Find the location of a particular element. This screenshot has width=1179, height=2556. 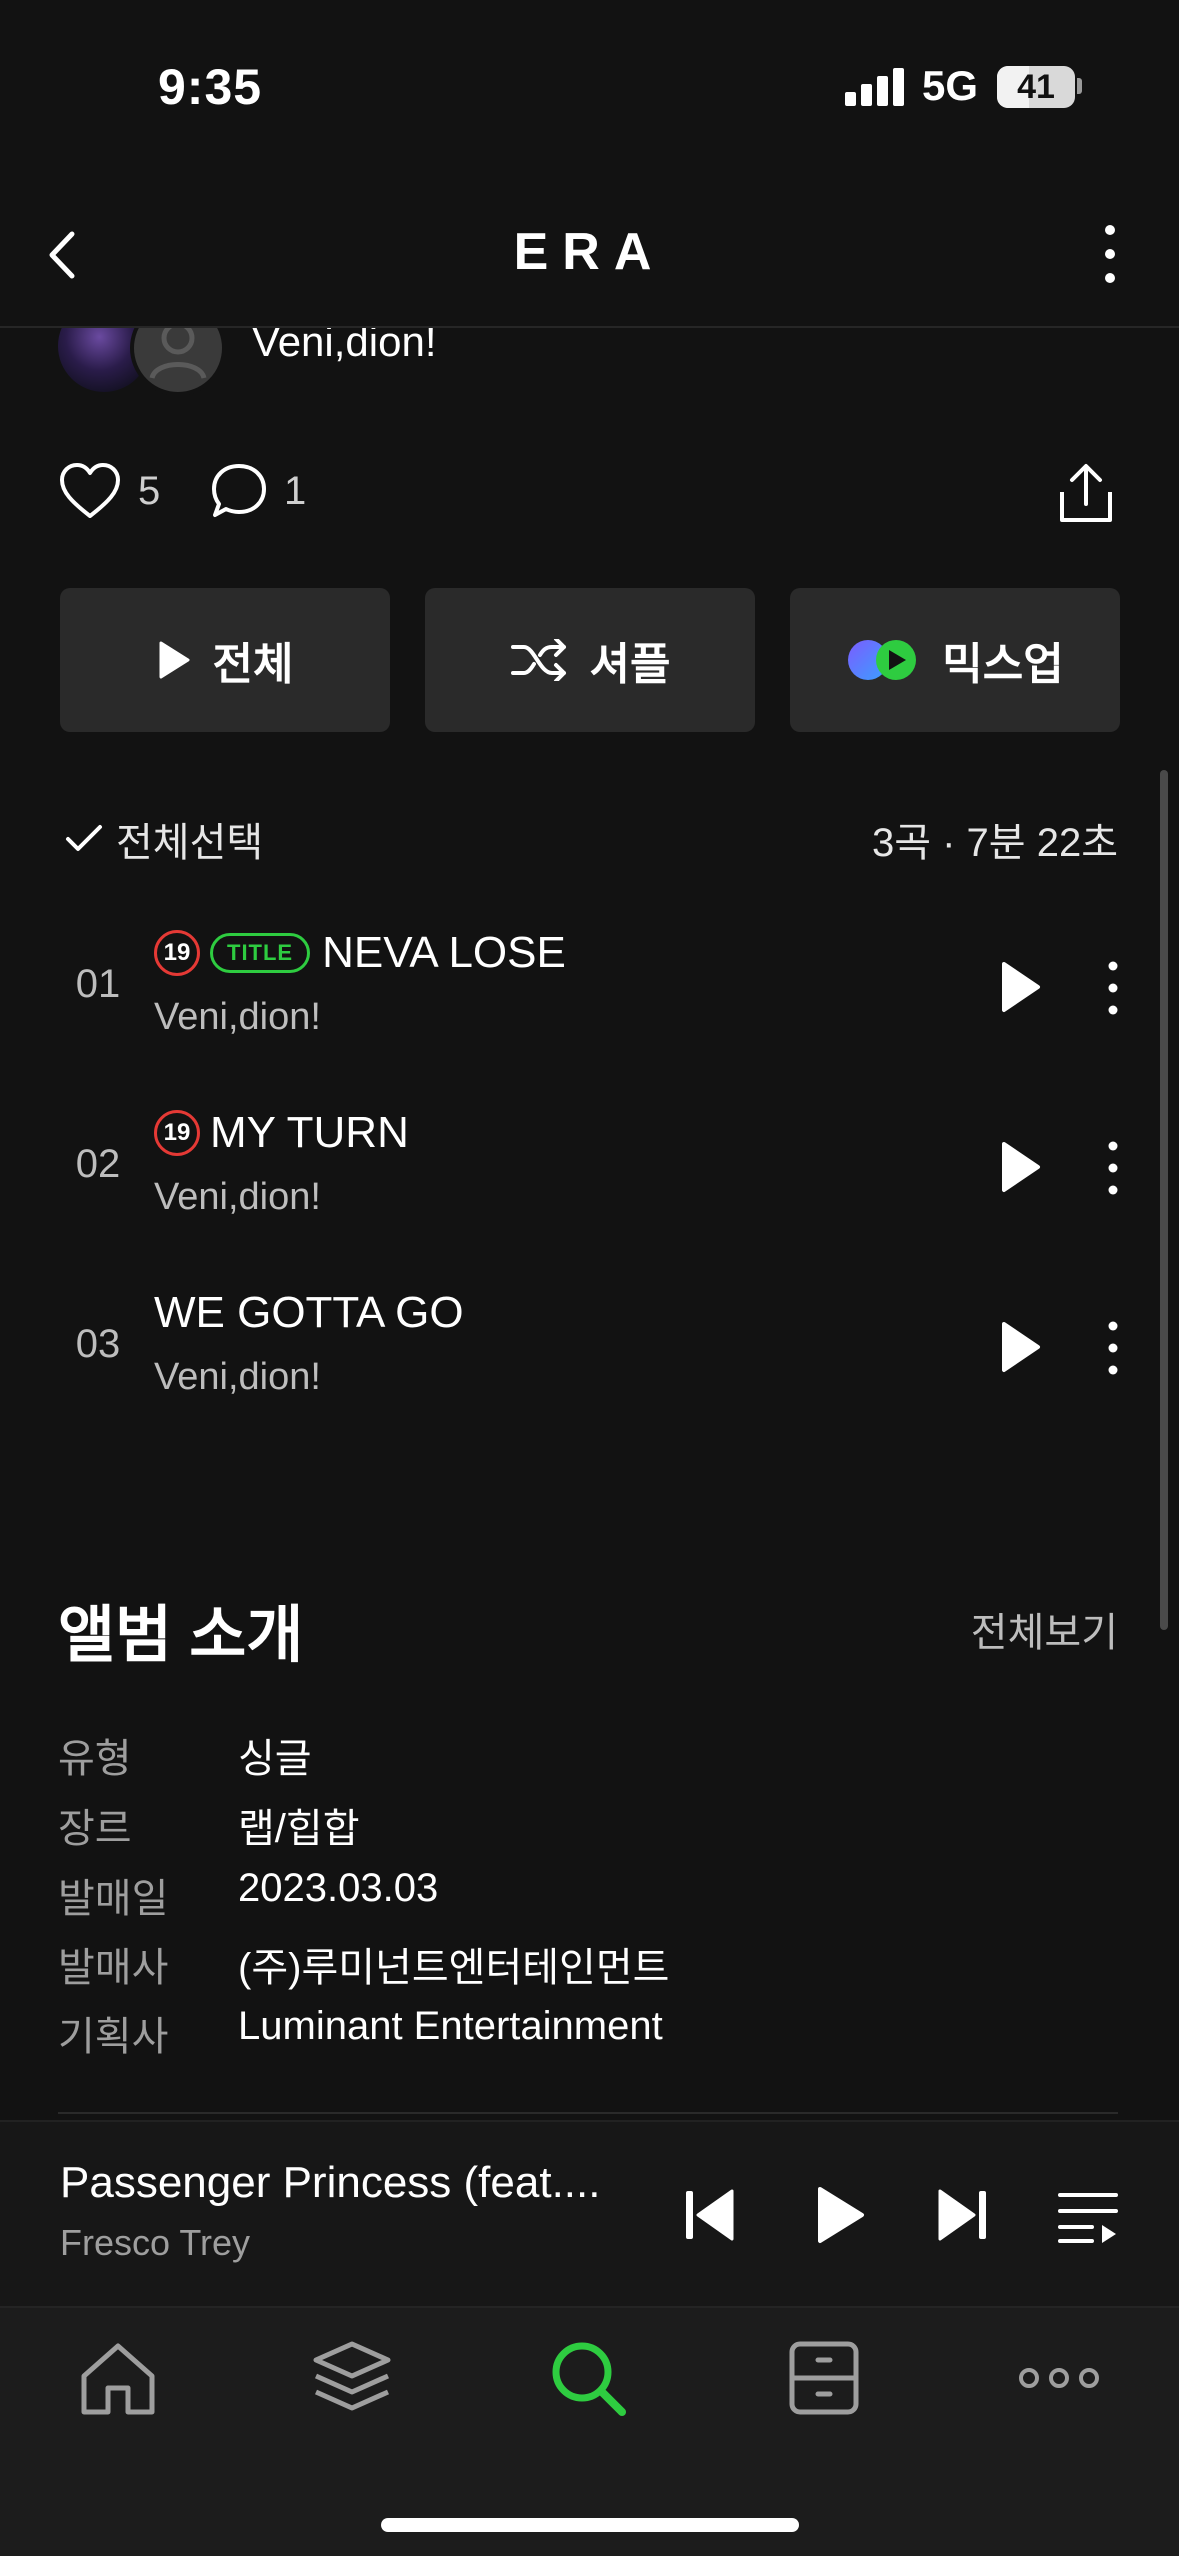

track-title: NEVA LOSE is located at coordinates (444, 952).